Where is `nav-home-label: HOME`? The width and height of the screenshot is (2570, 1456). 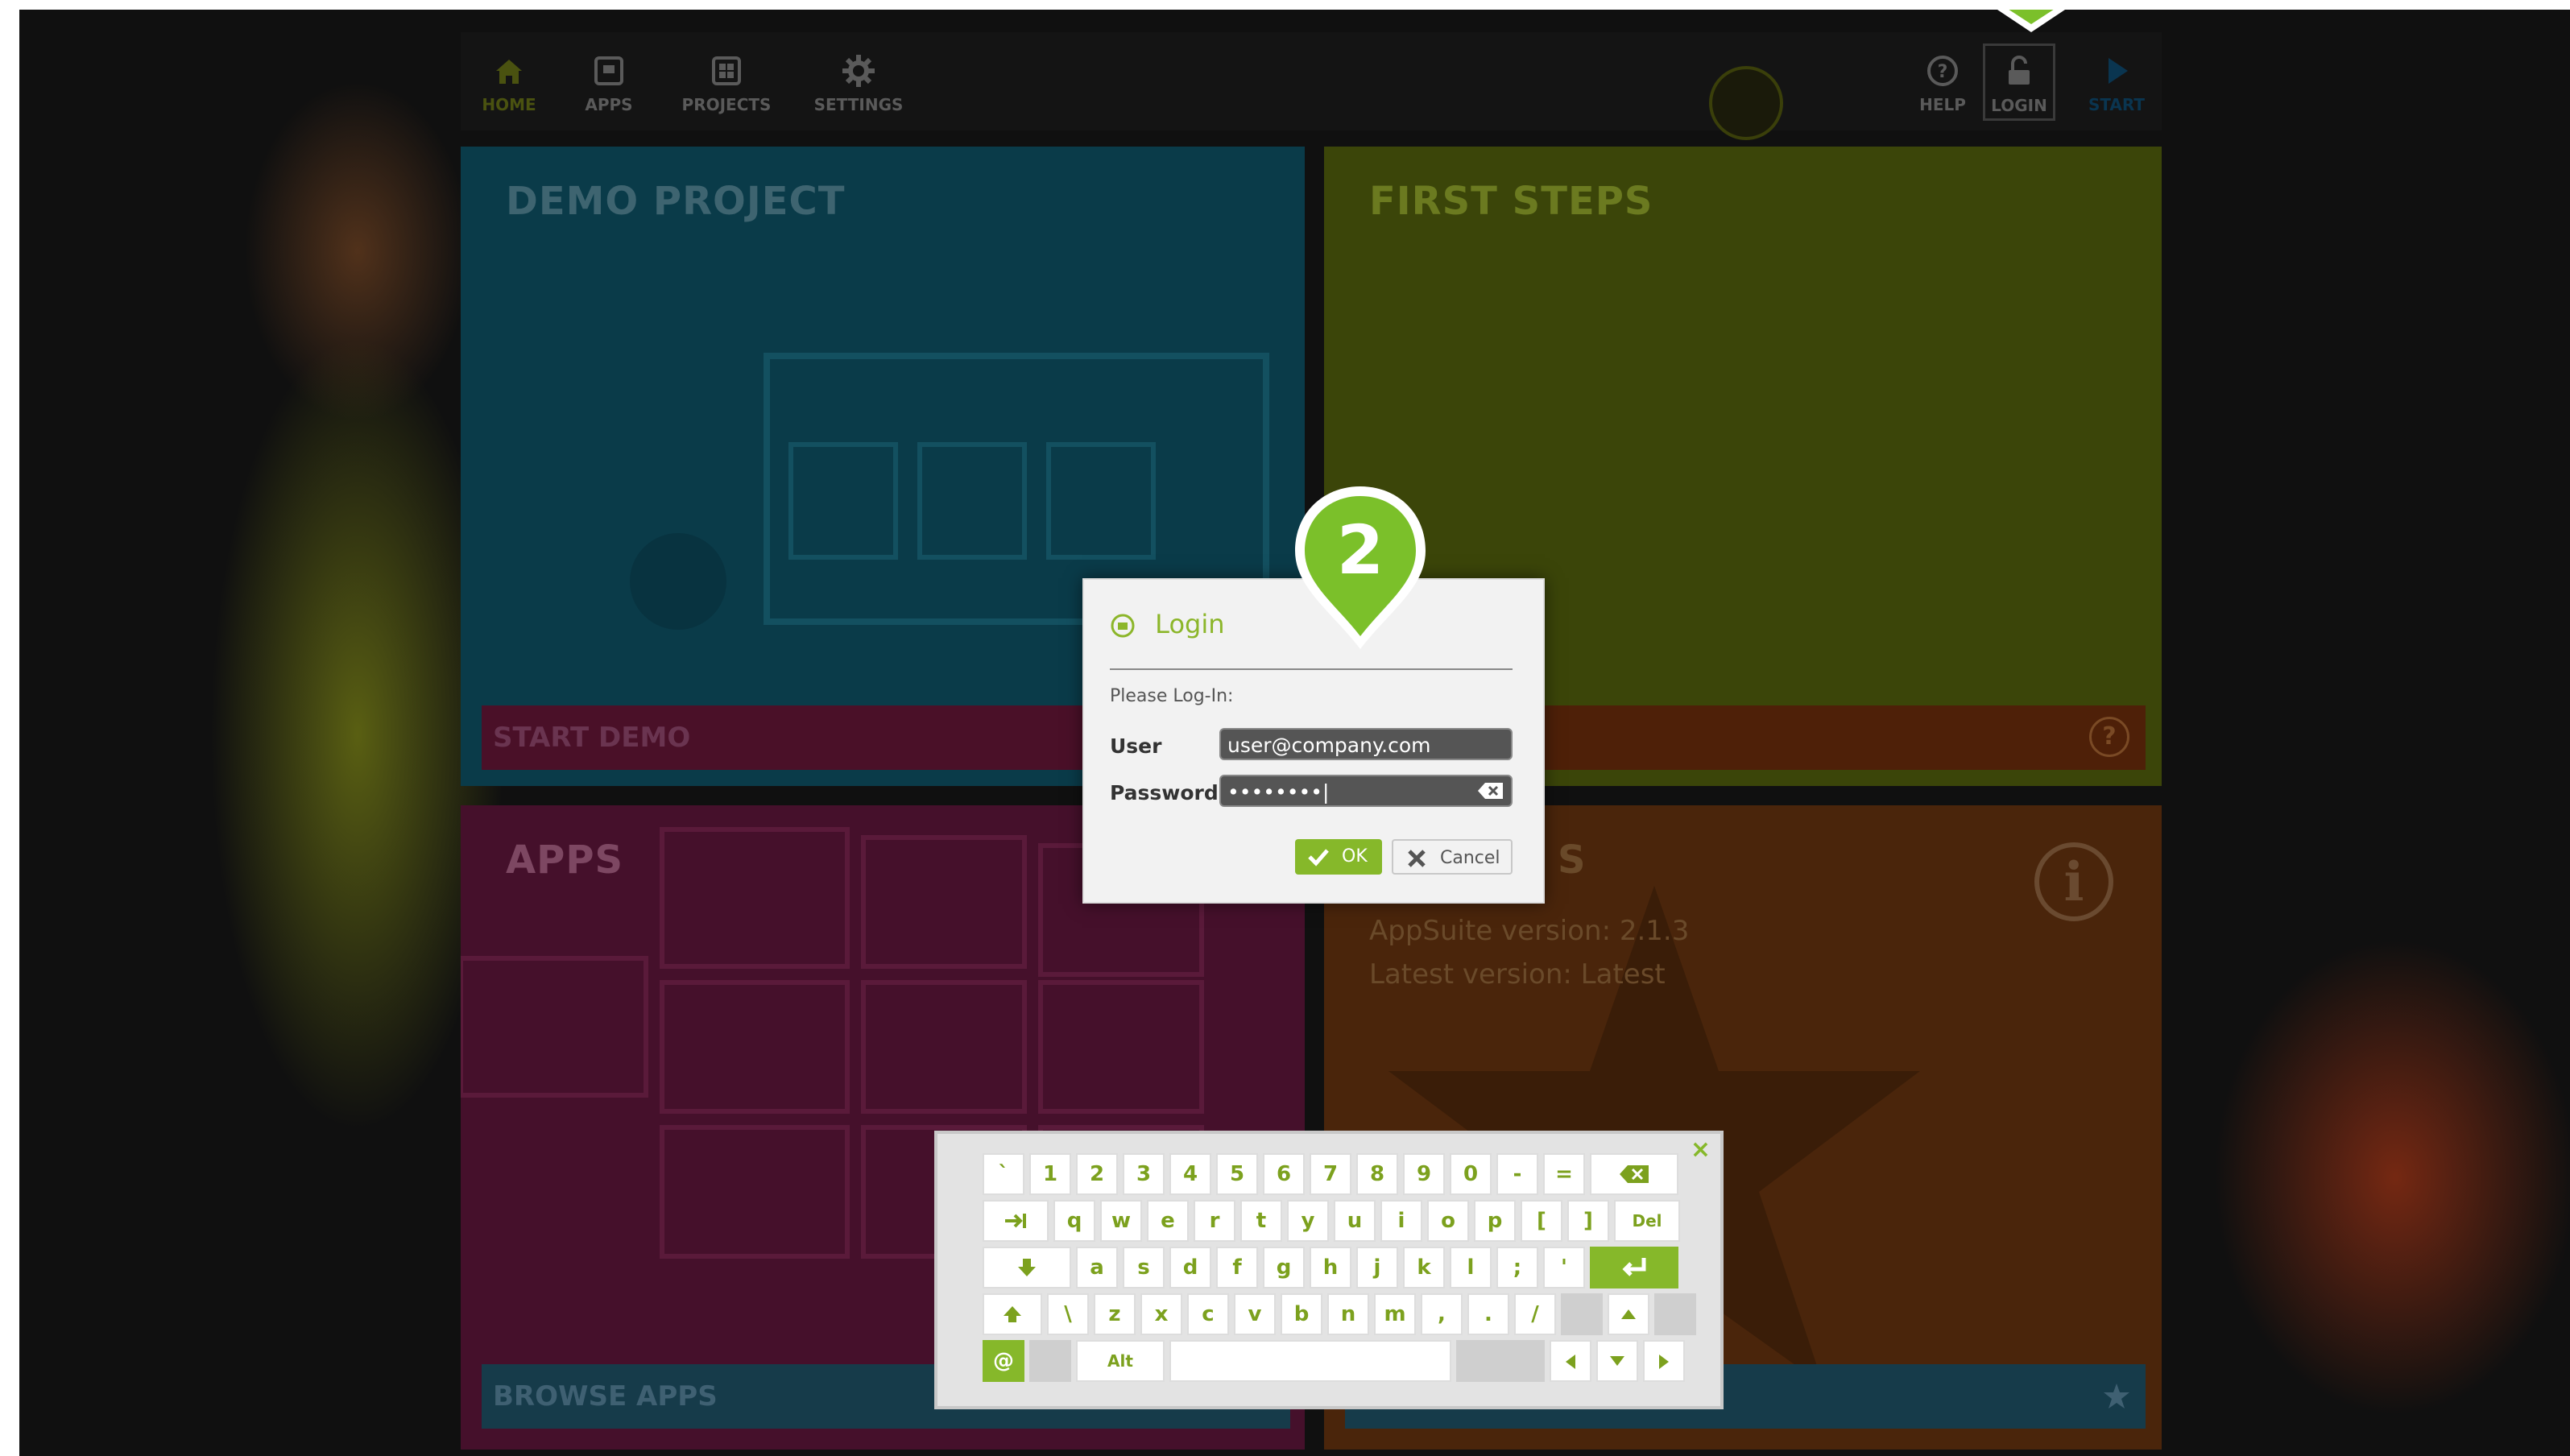
nav-home-label: HOME is located at coordinates (509, 104).